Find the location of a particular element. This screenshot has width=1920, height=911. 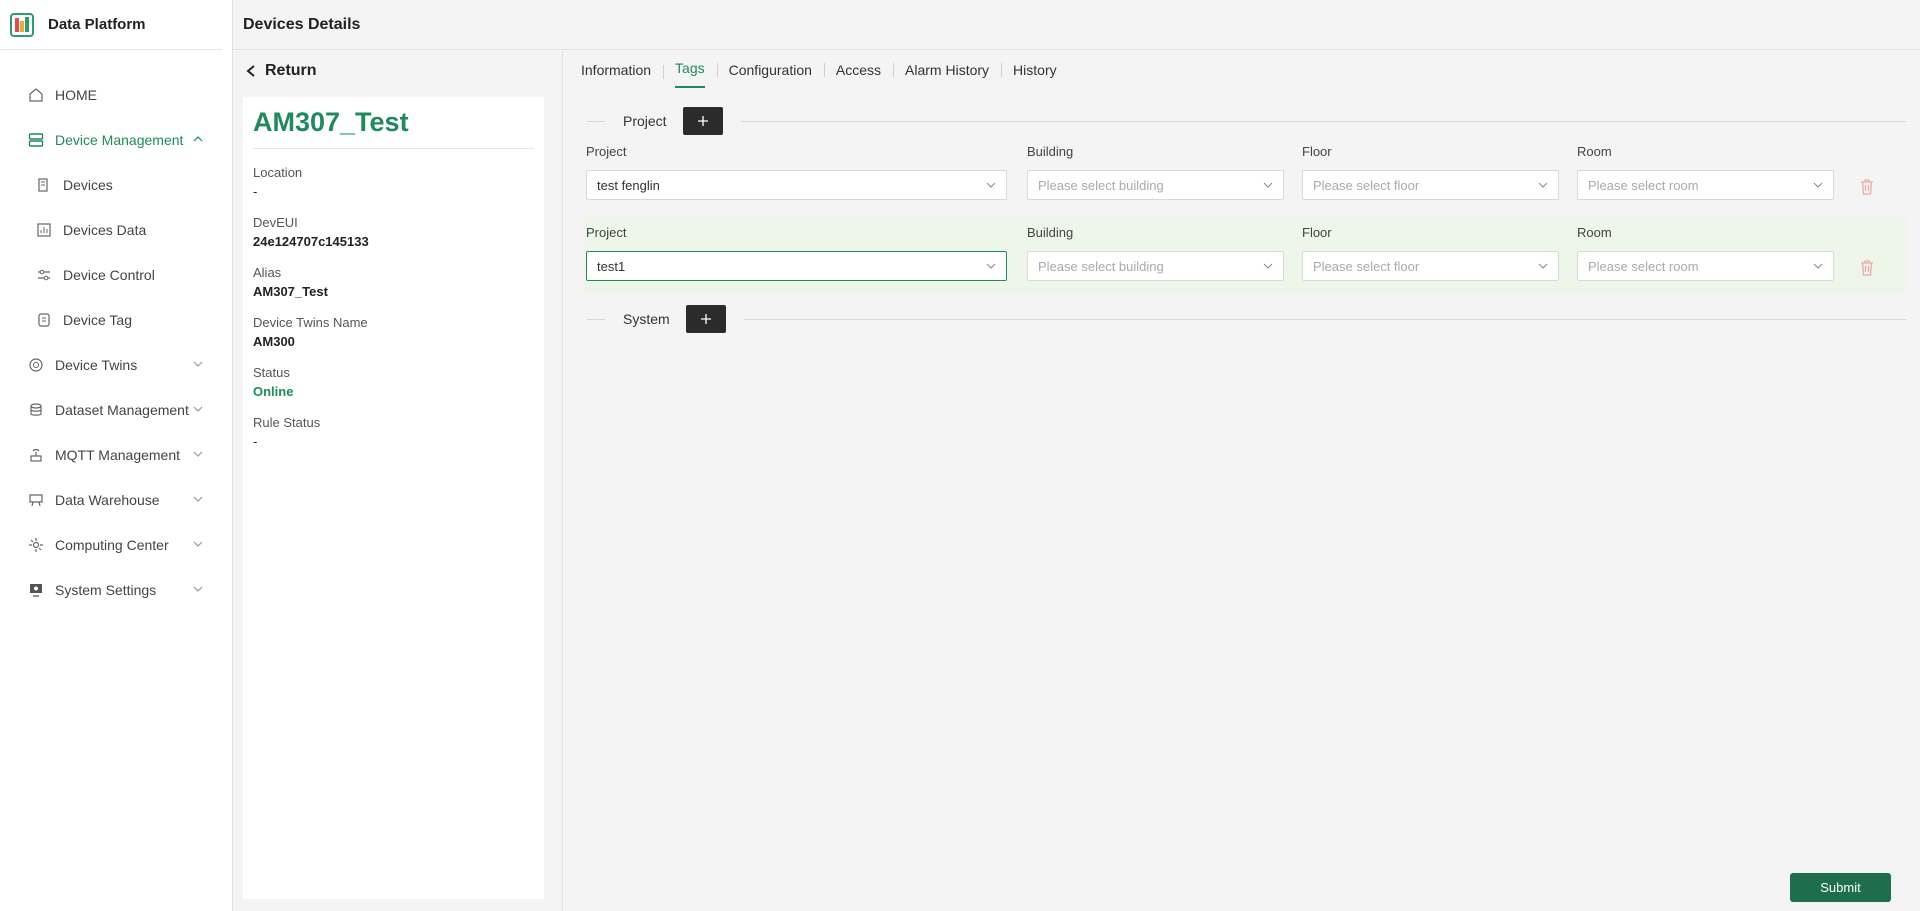

sidebar-item-device-control: Device Control is located at coordinates (116, 274).